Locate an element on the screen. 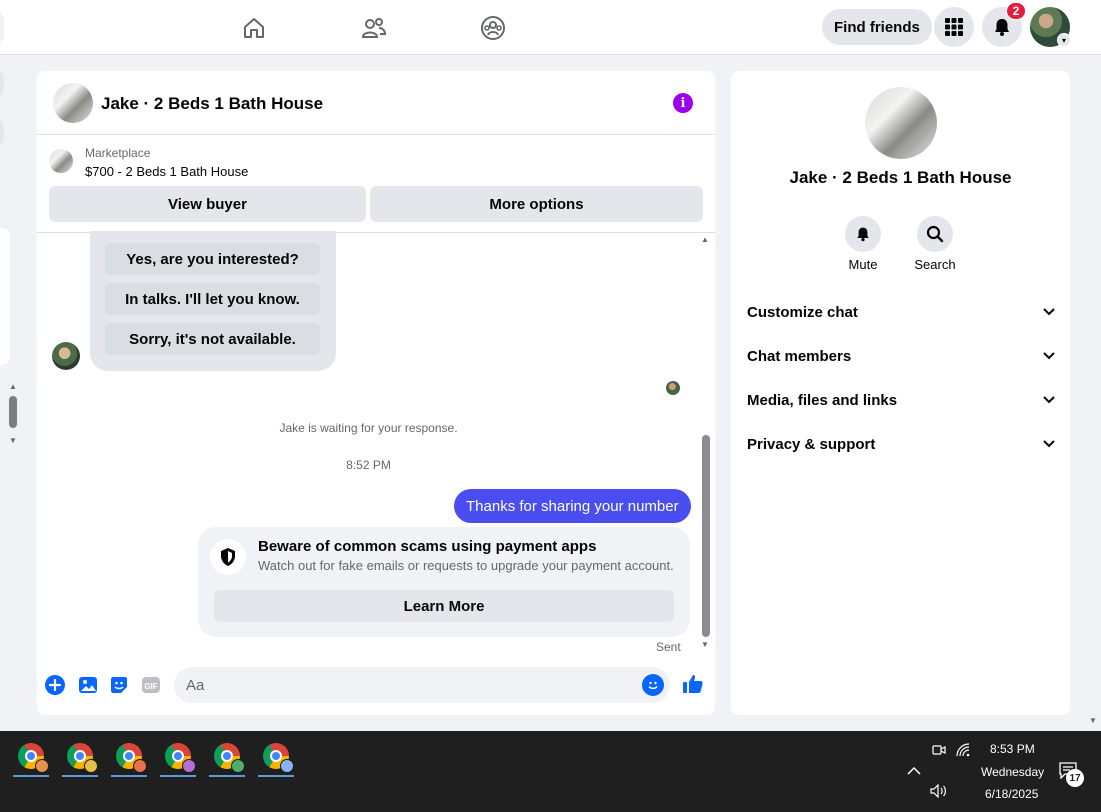 The height and width of the screenshot is (812, 1101). emoji-icon is located at coordinates (653, 685).